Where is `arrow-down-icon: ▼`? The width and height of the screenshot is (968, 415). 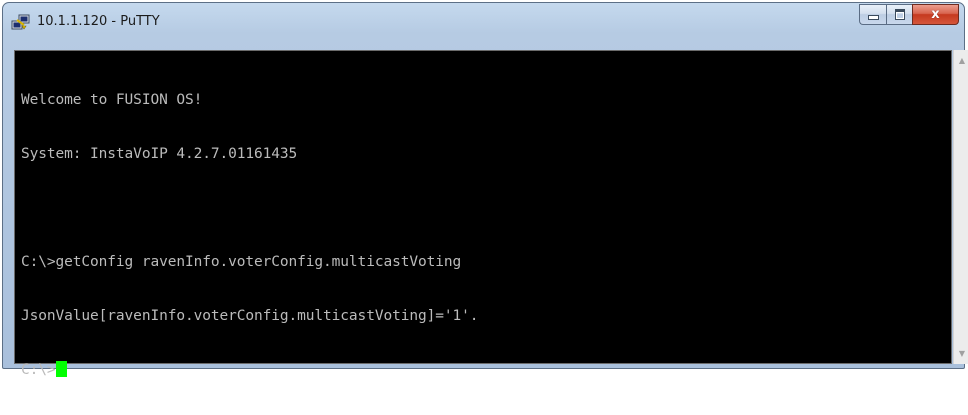
arrow-down-icon: ▼ is located at coordinates (962, 353).